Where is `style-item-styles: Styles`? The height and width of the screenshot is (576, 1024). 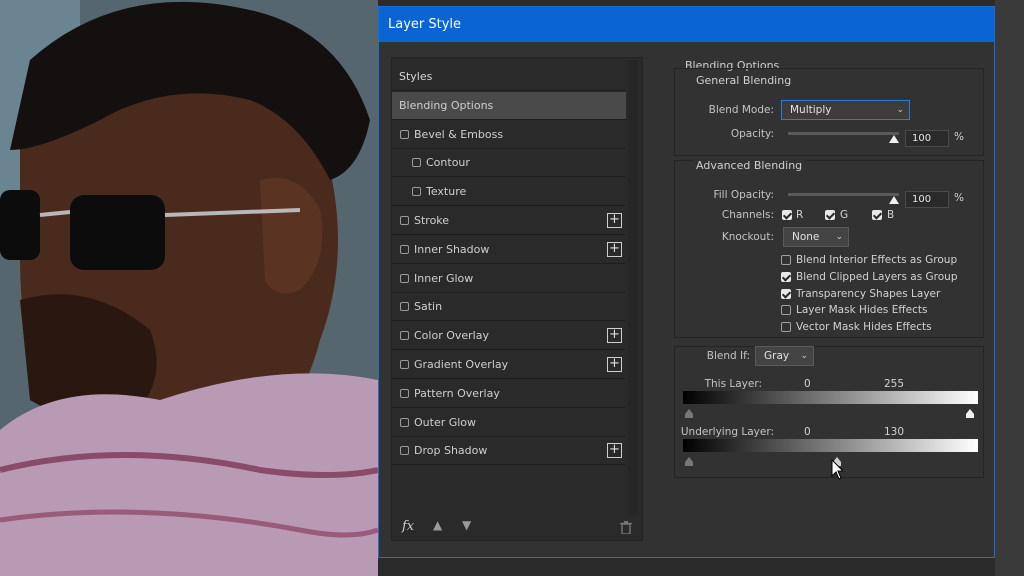 style-item-styles: Styles is located at coordinates (509, 77).